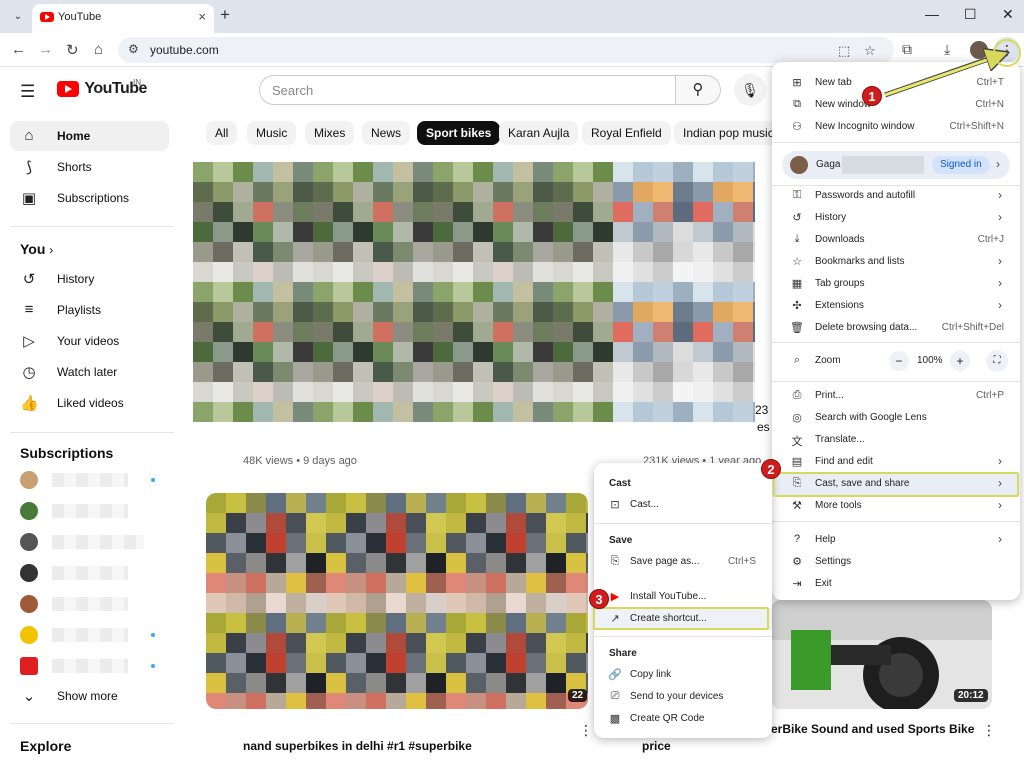 The image size is (1024, 761). I want to click on highlight-create-shortcut, so click(681, 618).